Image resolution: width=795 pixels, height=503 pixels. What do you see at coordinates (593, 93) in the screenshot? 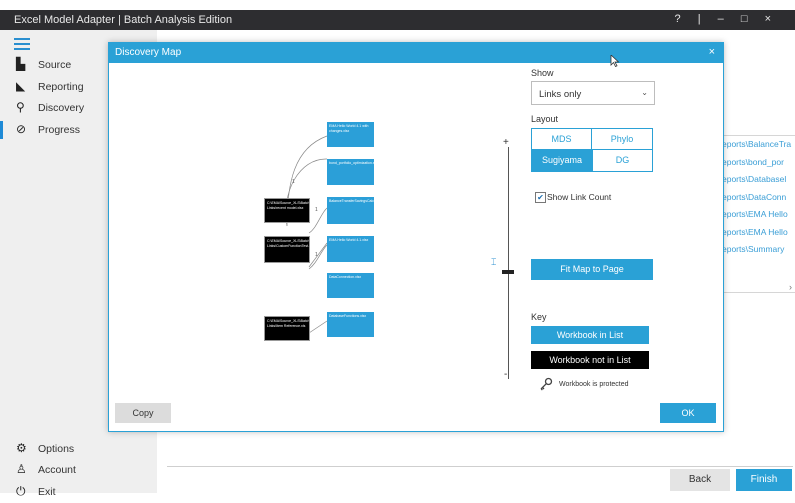
I see `show-select: Links only ⌄` at bounding box center [593, 93].